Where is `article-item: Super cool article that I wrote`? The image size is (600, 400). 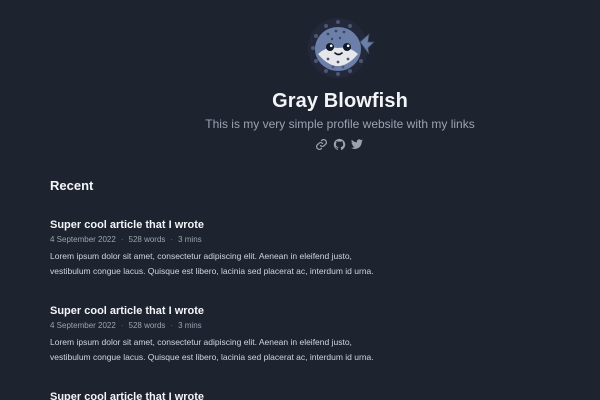 article-item: Super cool article that I wrote is located at coordinates (310, 395).